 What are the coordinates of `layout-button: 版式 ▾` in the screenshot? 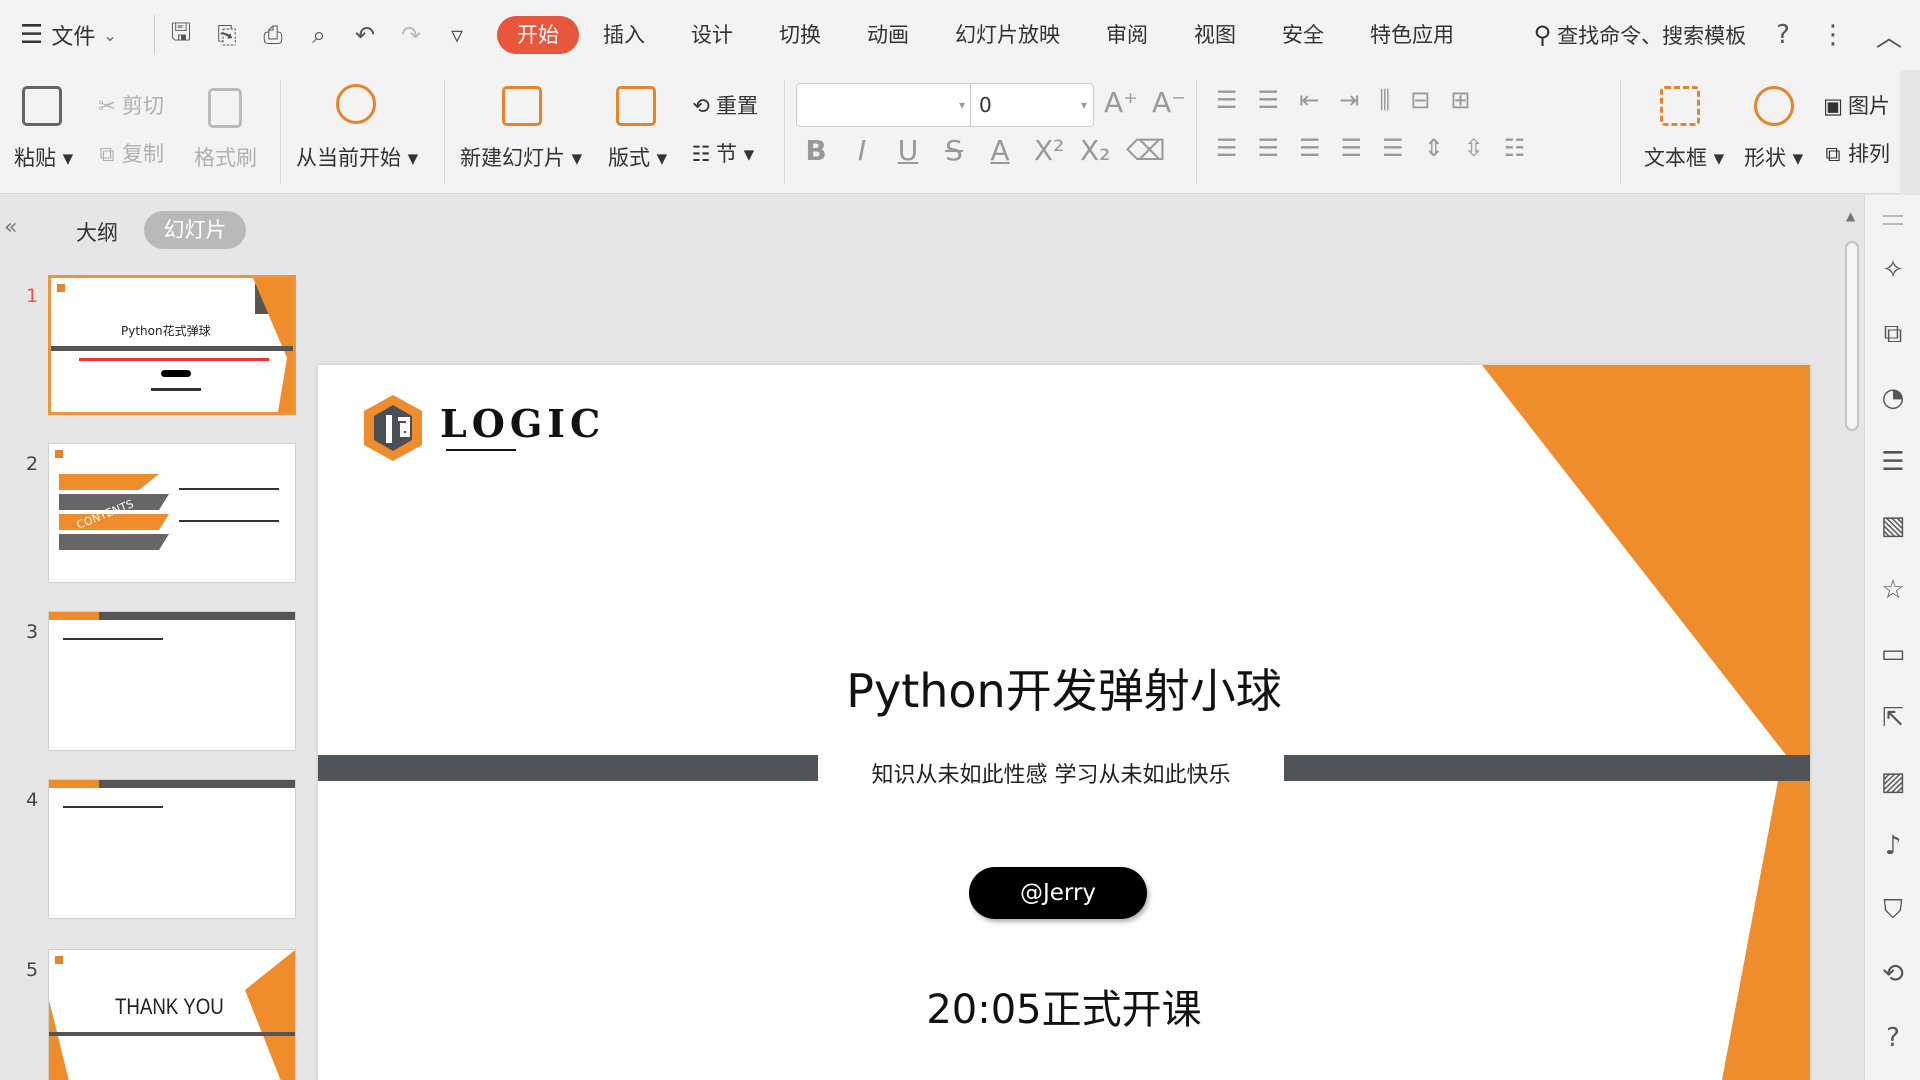 It's located at (637, 157).